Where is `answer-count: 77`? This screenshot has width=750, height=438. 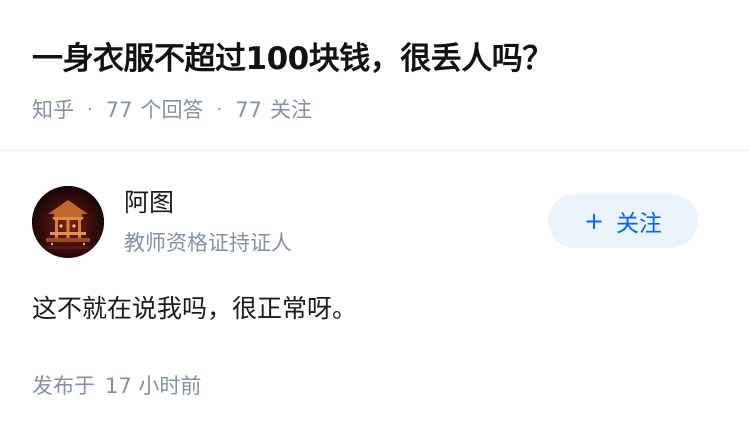
answer-count: 77 is located at coordinates (119, 110).